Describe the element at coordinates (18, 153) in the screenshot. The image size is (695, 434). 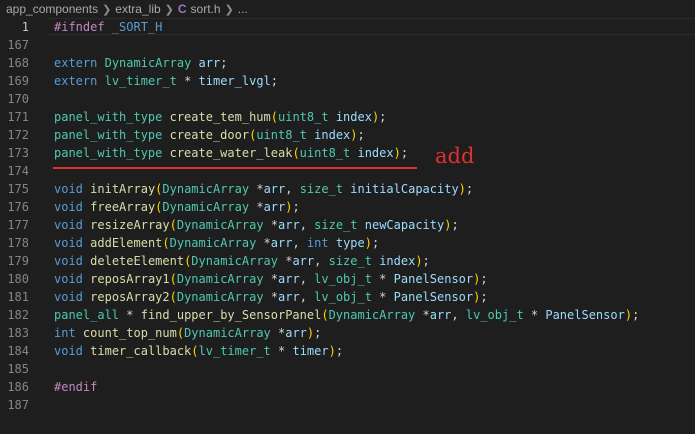
I see `line-number: 173` at that location.